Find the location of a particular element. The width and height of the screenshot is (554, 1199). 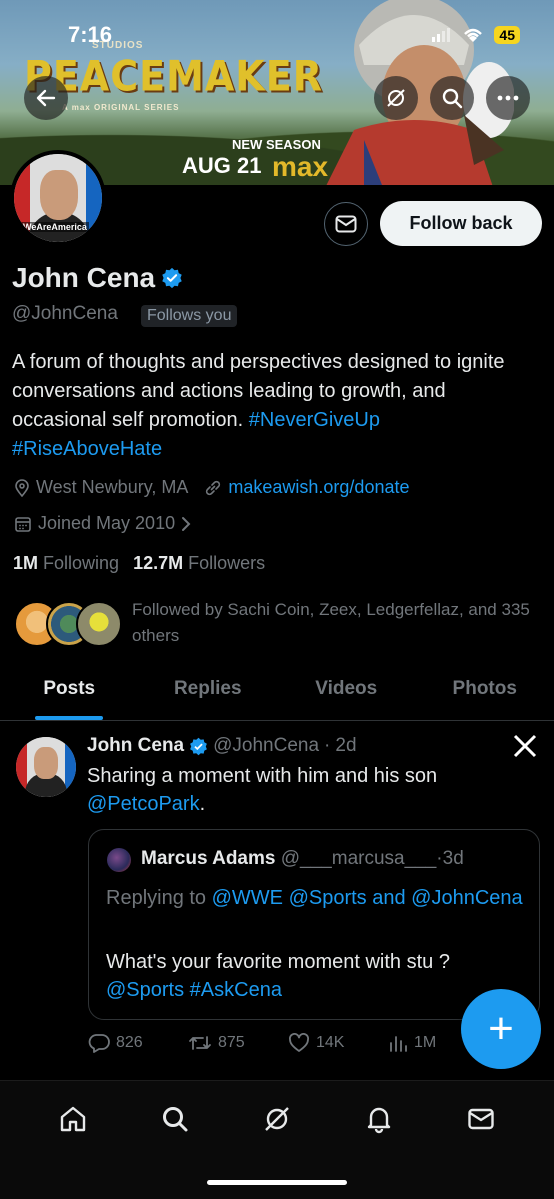

post-author-name: John Cena is located at coordinates (135, 746).